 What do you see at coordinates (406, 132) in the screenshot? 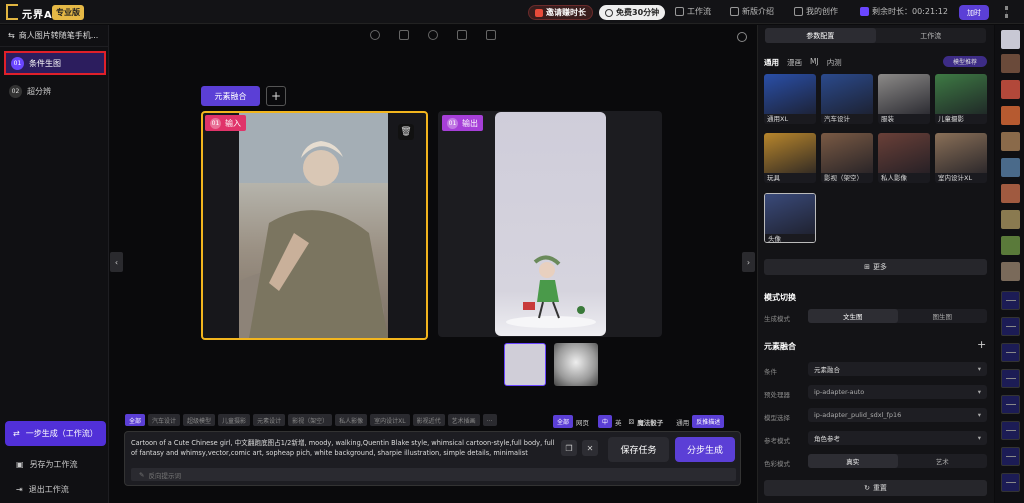
I see `trash-icon: 🗑` at bounding box center [406, 132].